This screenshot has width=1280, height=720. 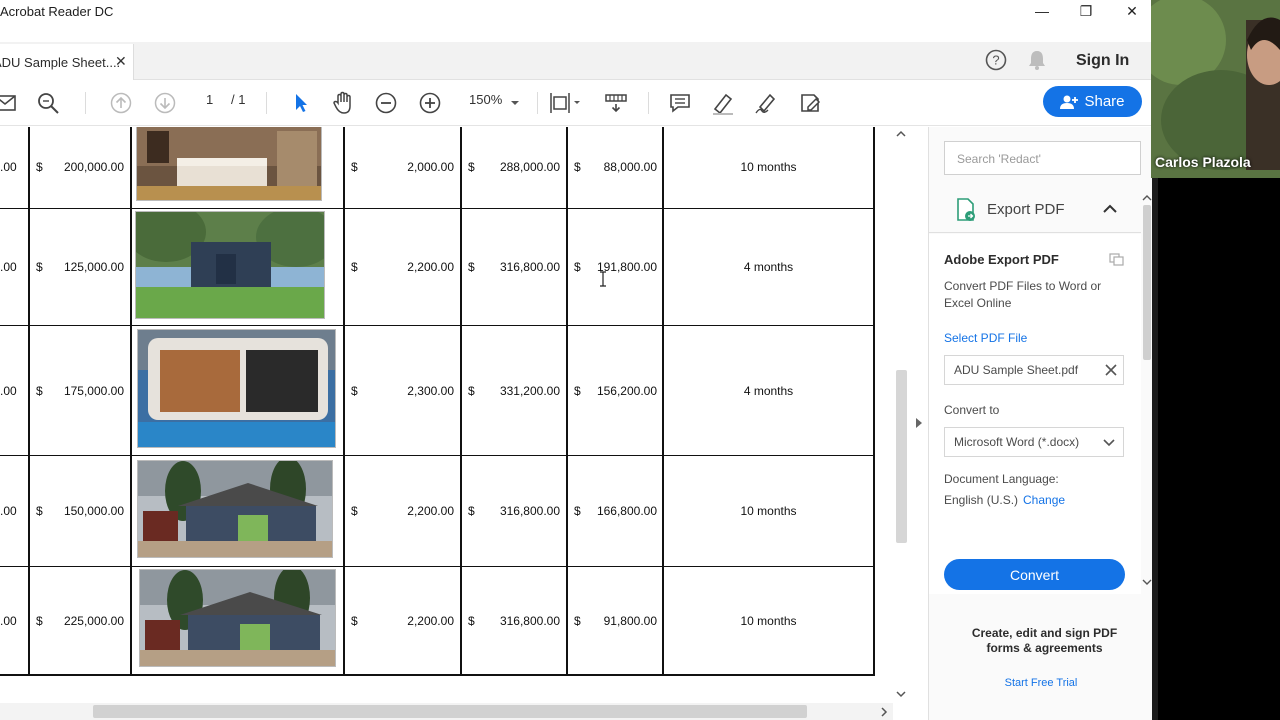 I want to click on minimize-icon: —, so click(x=1042, y=11).